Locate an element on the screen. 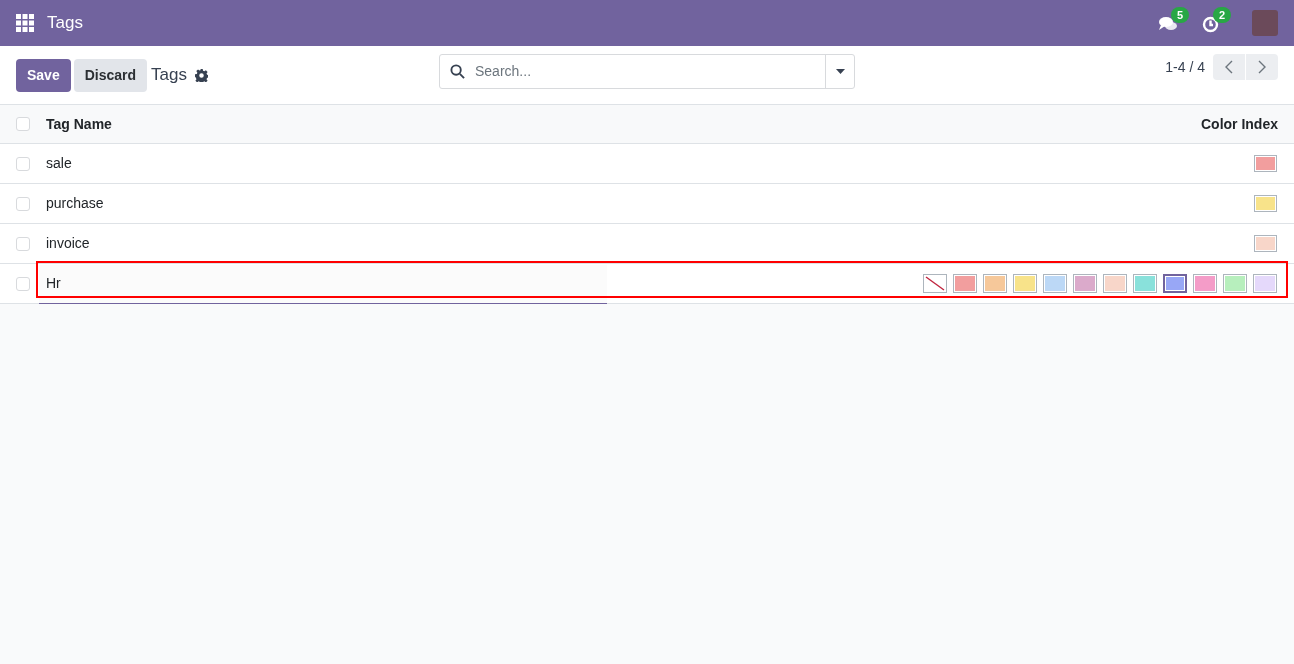  no-color-swatch is located at coordinates (935, 283).